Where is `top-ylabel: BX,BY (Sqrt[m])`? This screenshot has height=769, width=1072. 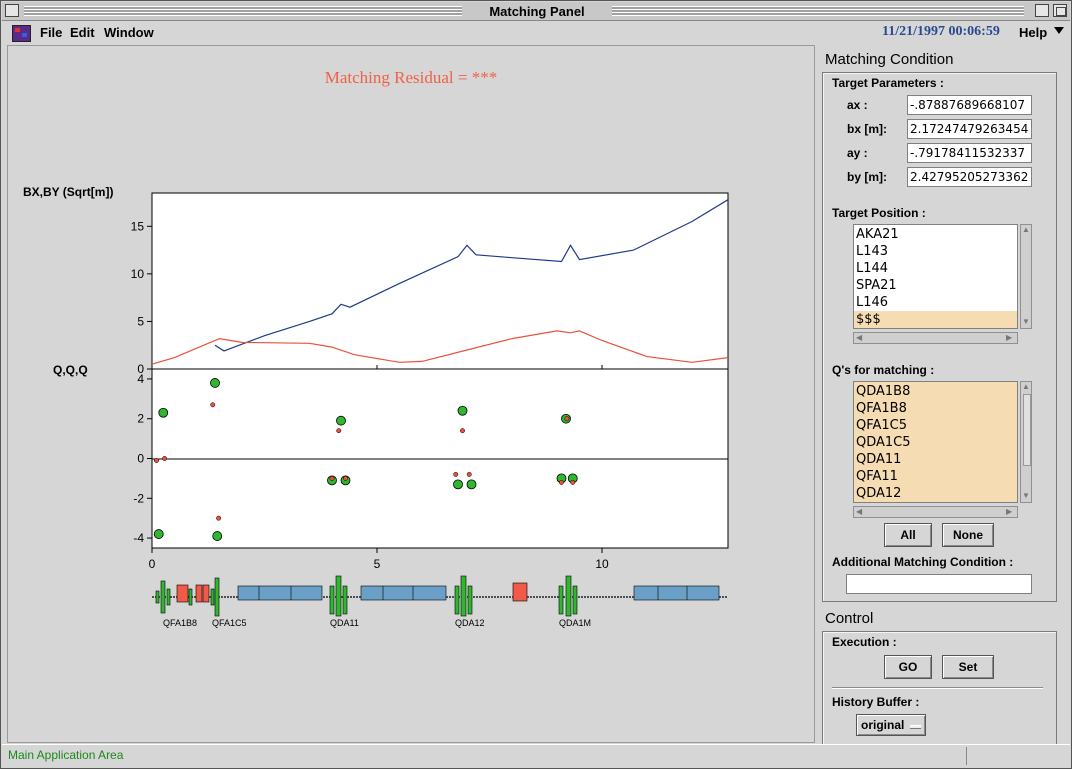 top-ylabel: BX,BY (Sqrt[m]) is located at coordinates (68, 192).